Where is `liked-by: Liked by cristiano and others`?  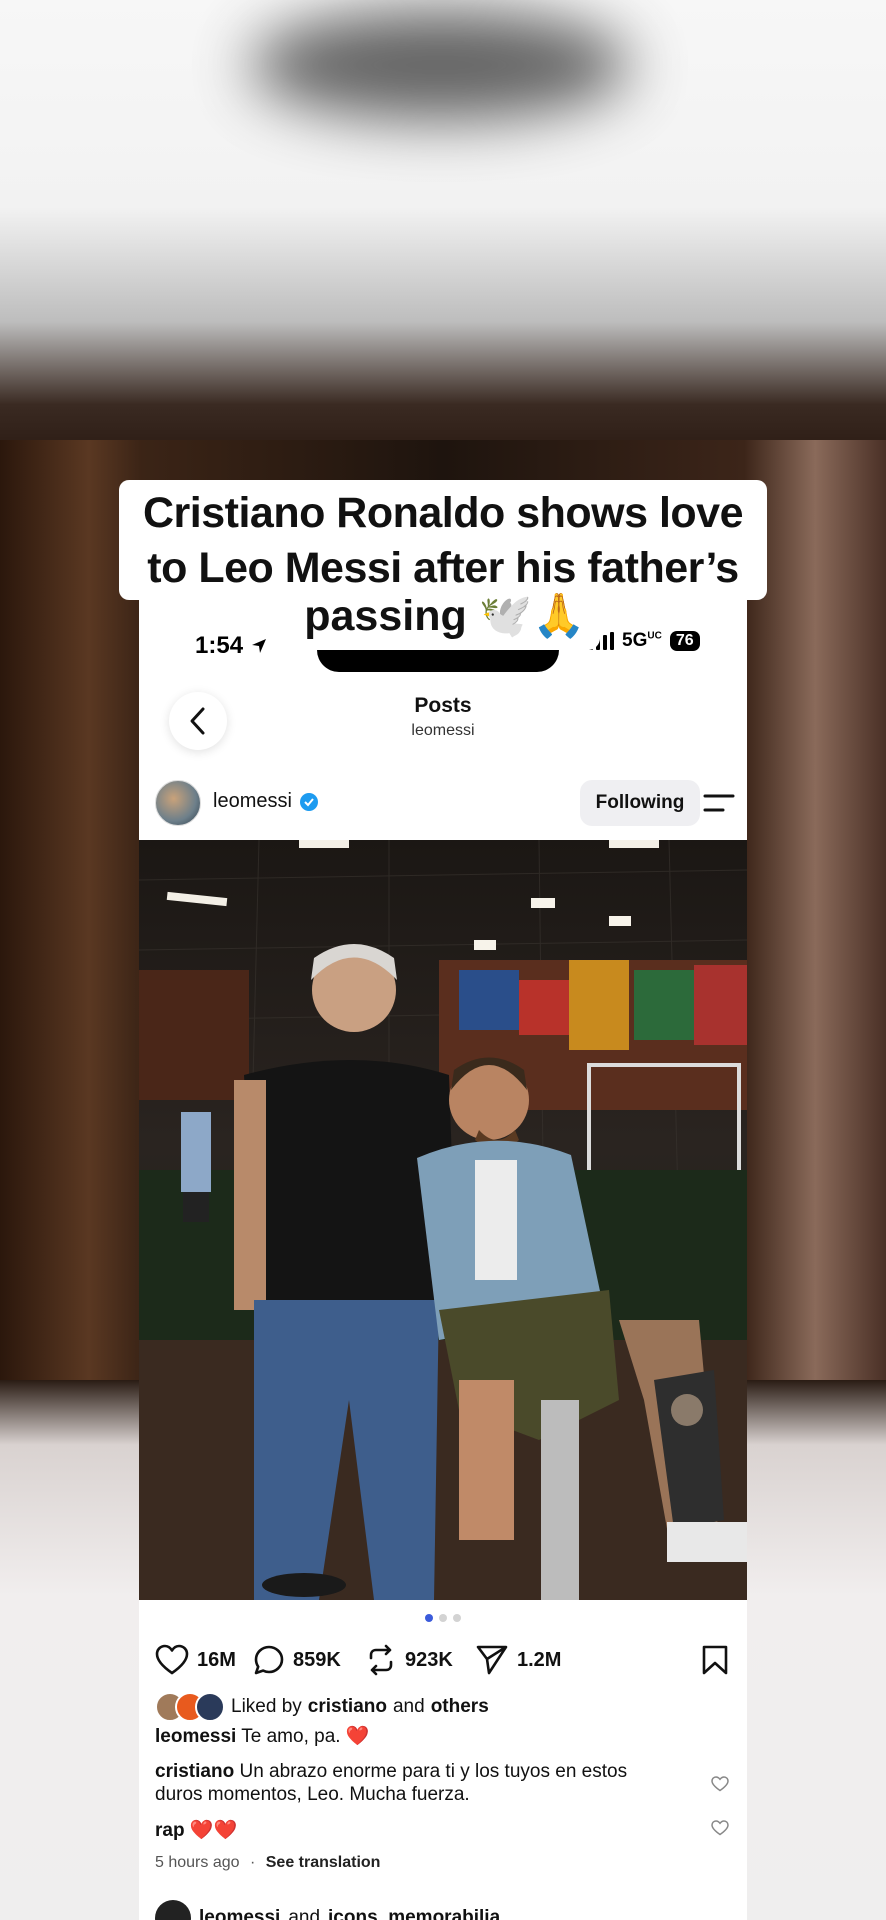
liked-by: Liked by cristiano and others is located at coordinates (322, 1707).